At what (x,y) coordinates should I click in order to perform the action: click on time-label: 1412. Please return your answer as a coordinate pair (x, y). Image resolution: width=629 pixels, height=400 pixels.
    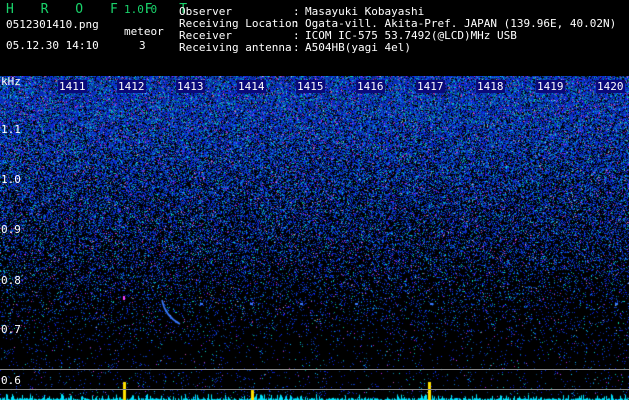
    Looking at the image, I should click on (131, 86).